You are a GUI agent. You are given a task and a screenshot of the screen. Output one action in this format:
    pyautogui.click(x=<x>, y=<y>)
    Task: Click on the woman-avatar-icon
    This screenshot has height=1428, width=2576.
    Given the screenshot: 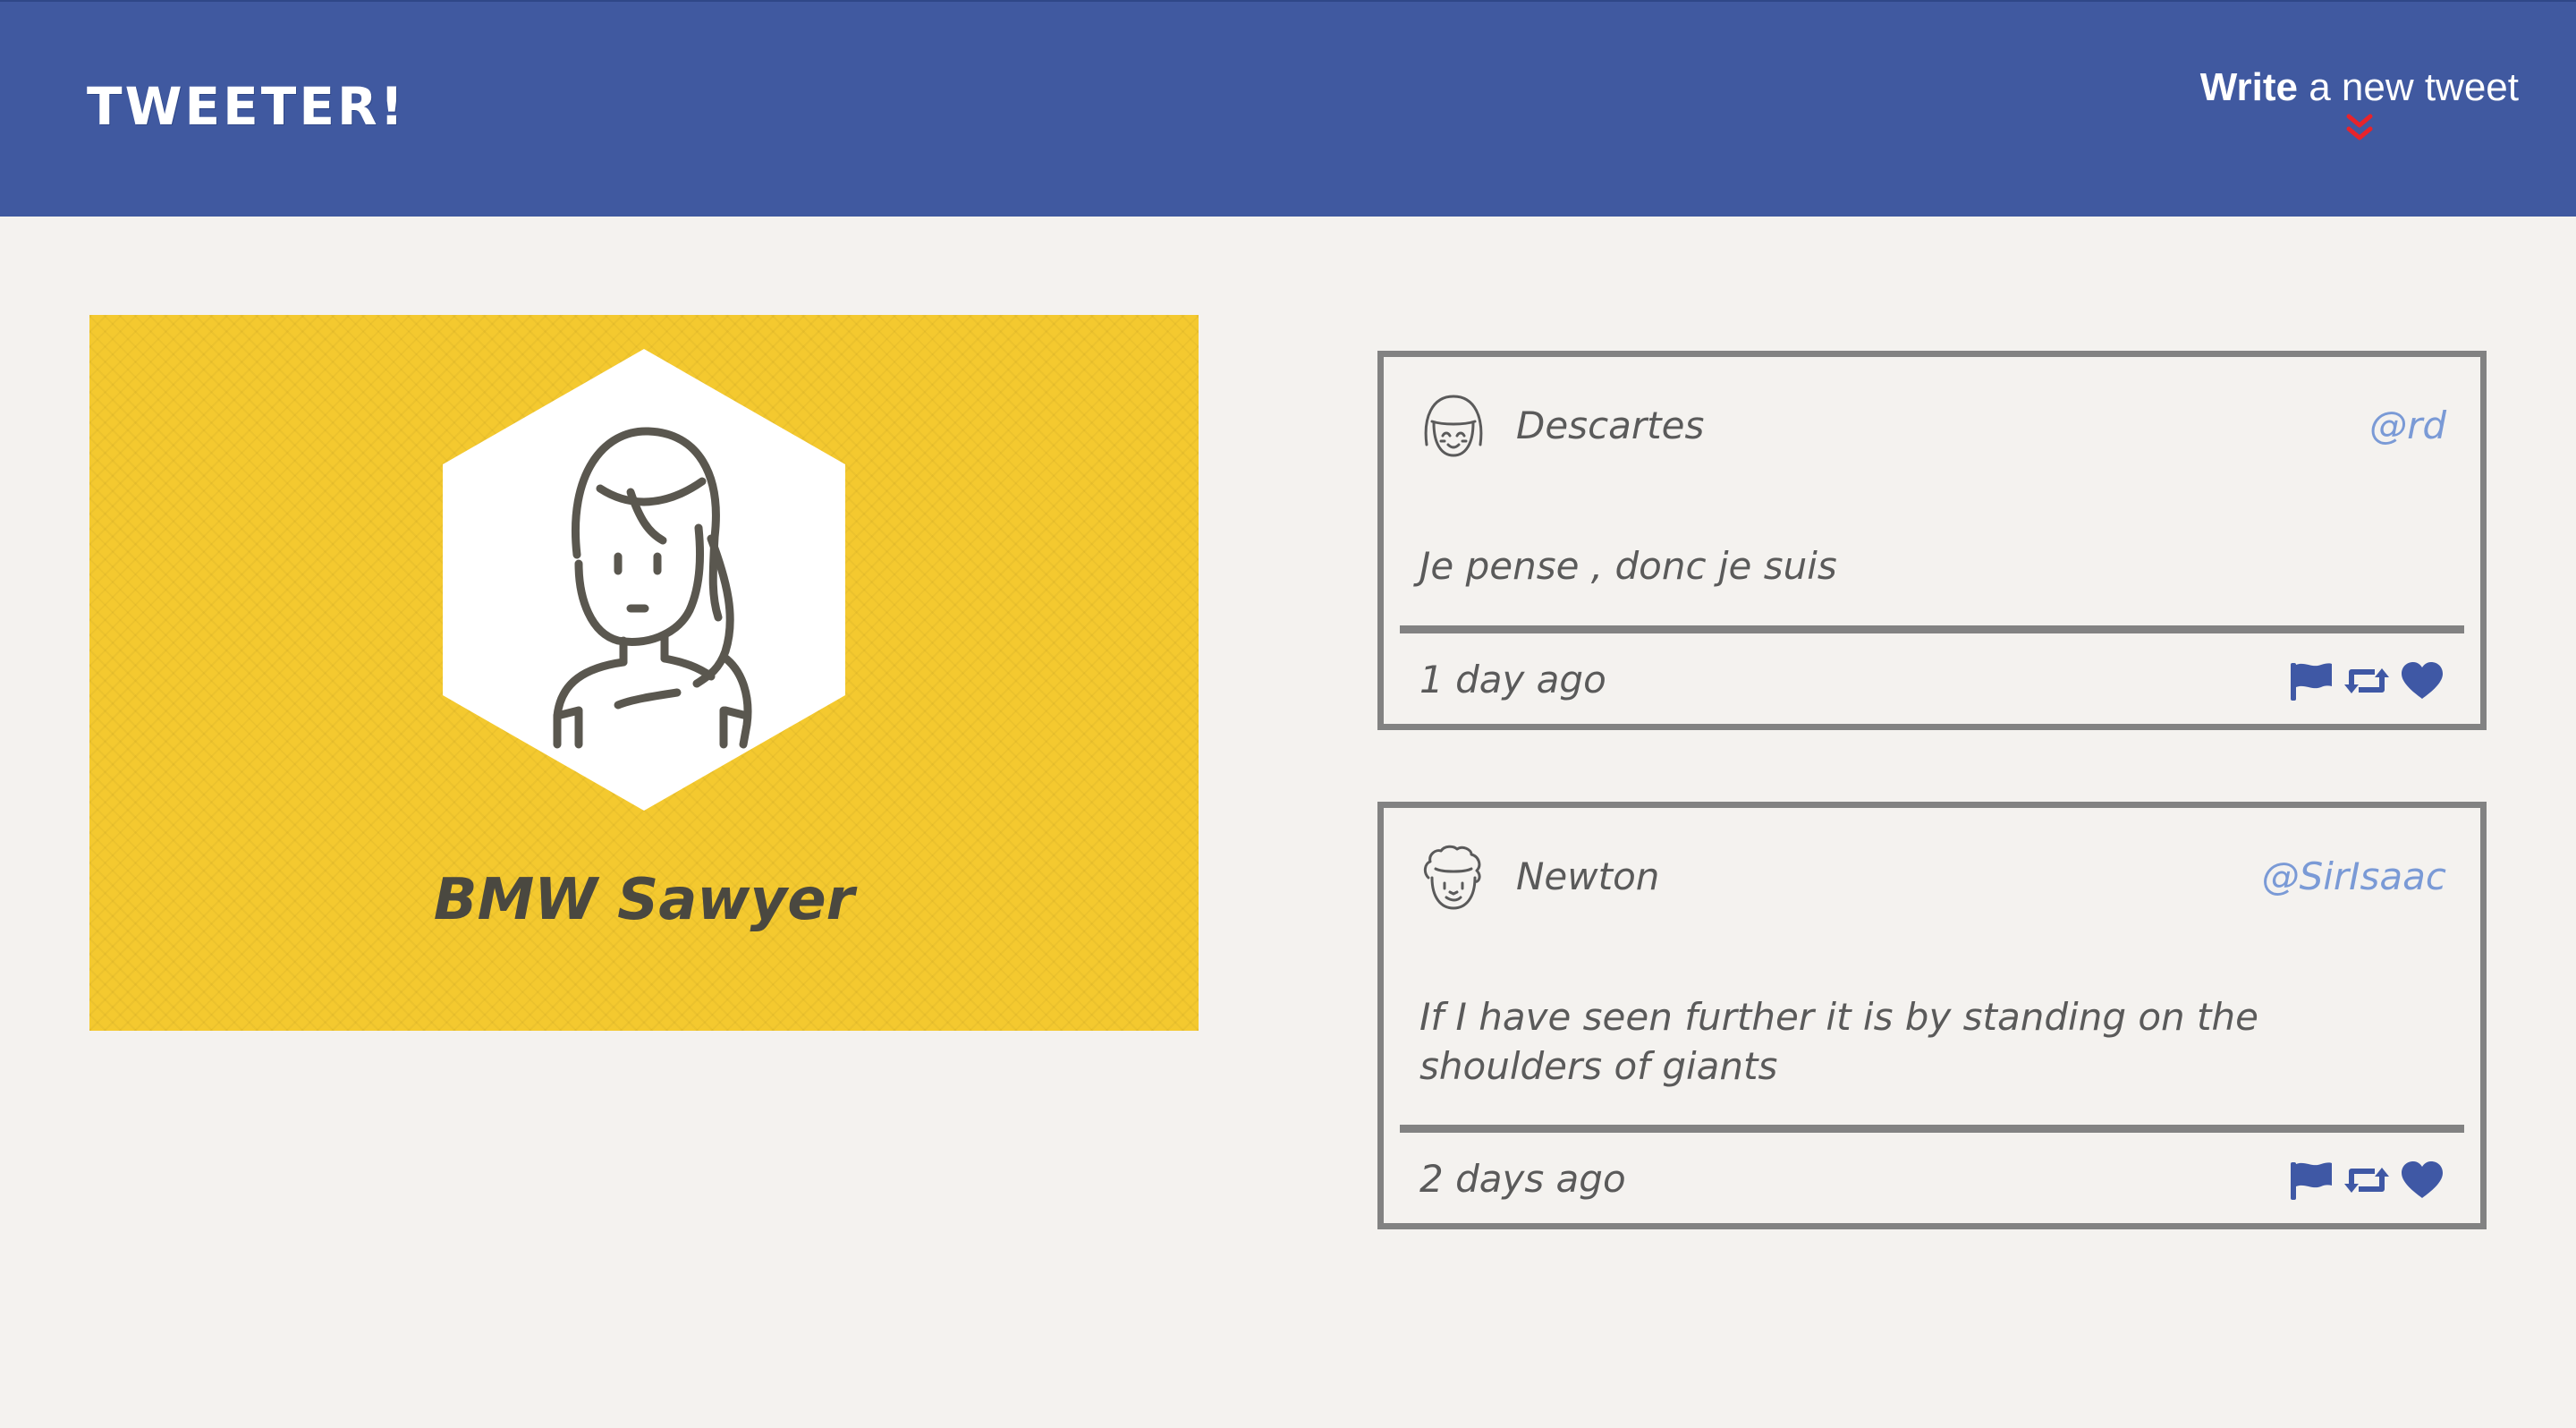 What is the action you would take?
    pyautogui.click(x=644, y=580)
    